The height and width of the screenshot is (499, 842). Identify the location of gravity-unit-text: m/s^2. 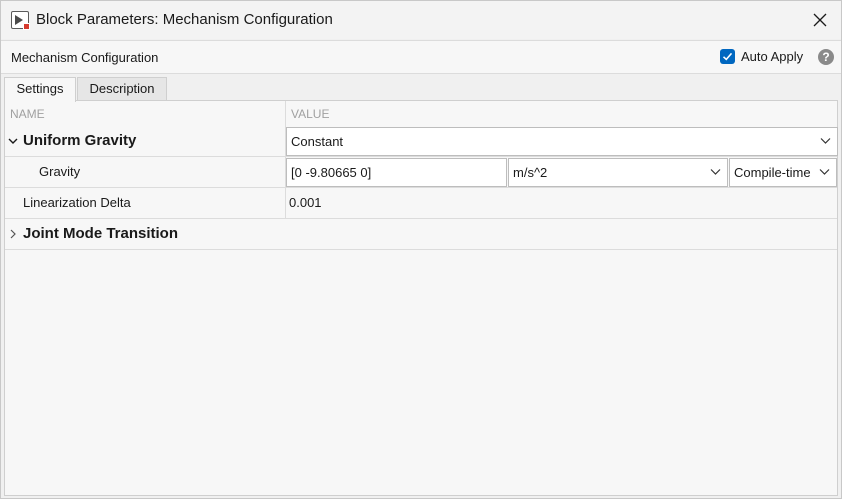
(530, 172).